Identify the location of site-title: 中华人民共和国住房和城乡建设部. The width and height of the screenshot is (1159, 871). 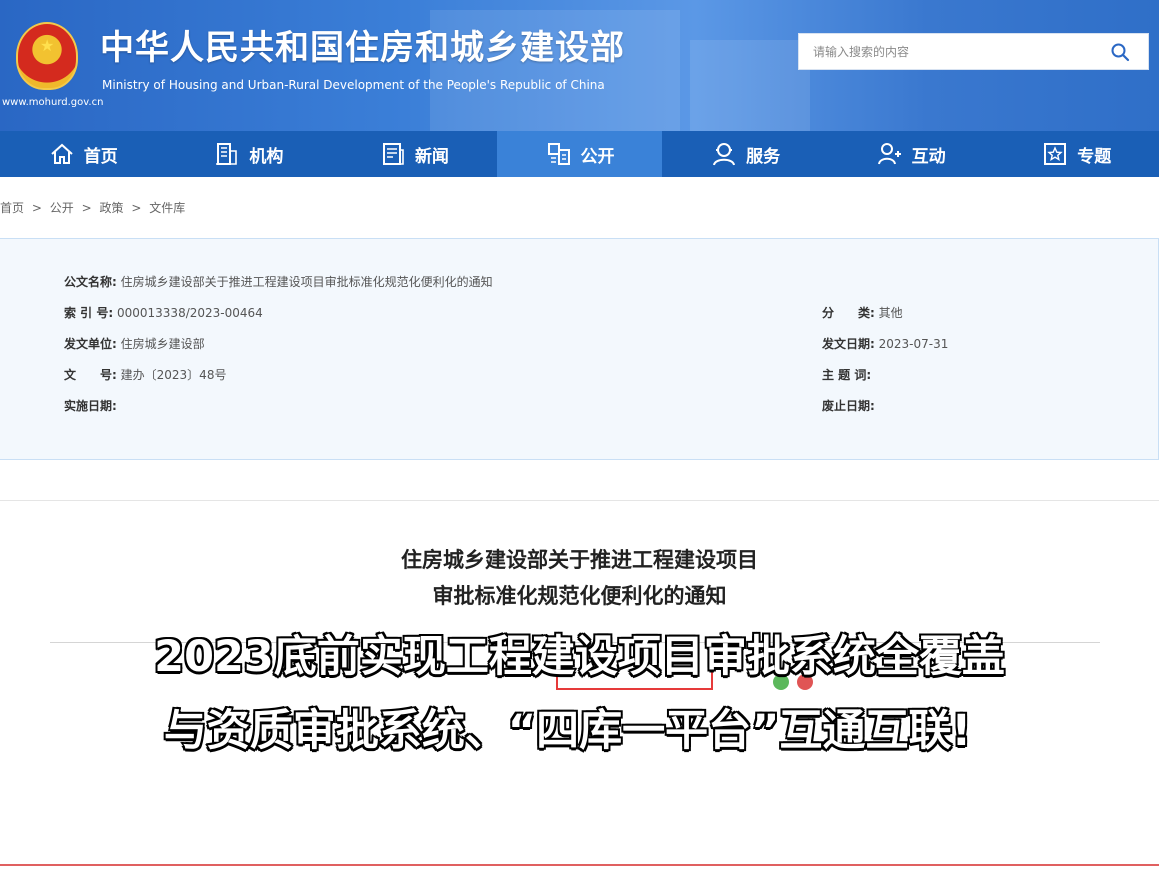
(362, 48).